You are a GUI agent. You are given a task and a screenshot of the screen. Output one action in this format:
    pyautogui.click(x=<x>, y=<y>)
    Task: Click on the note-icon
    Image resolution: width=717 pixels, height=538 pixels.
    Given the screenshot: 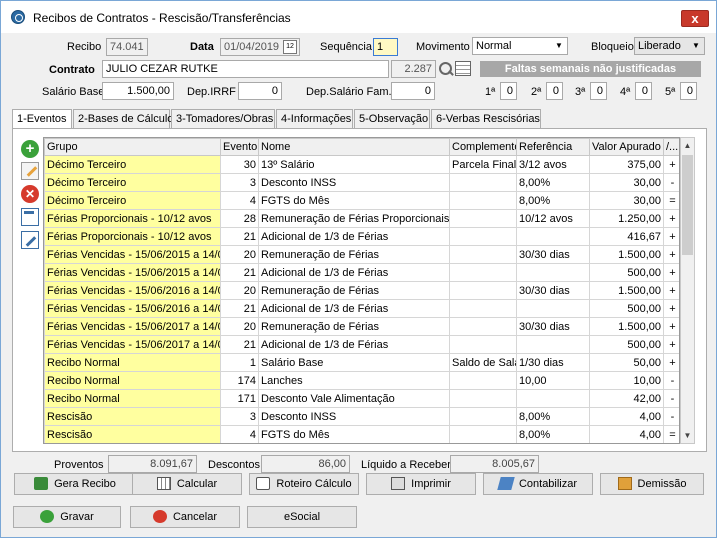 What is the action you would take?
    pyautogui.click(x=30, y=240)
    